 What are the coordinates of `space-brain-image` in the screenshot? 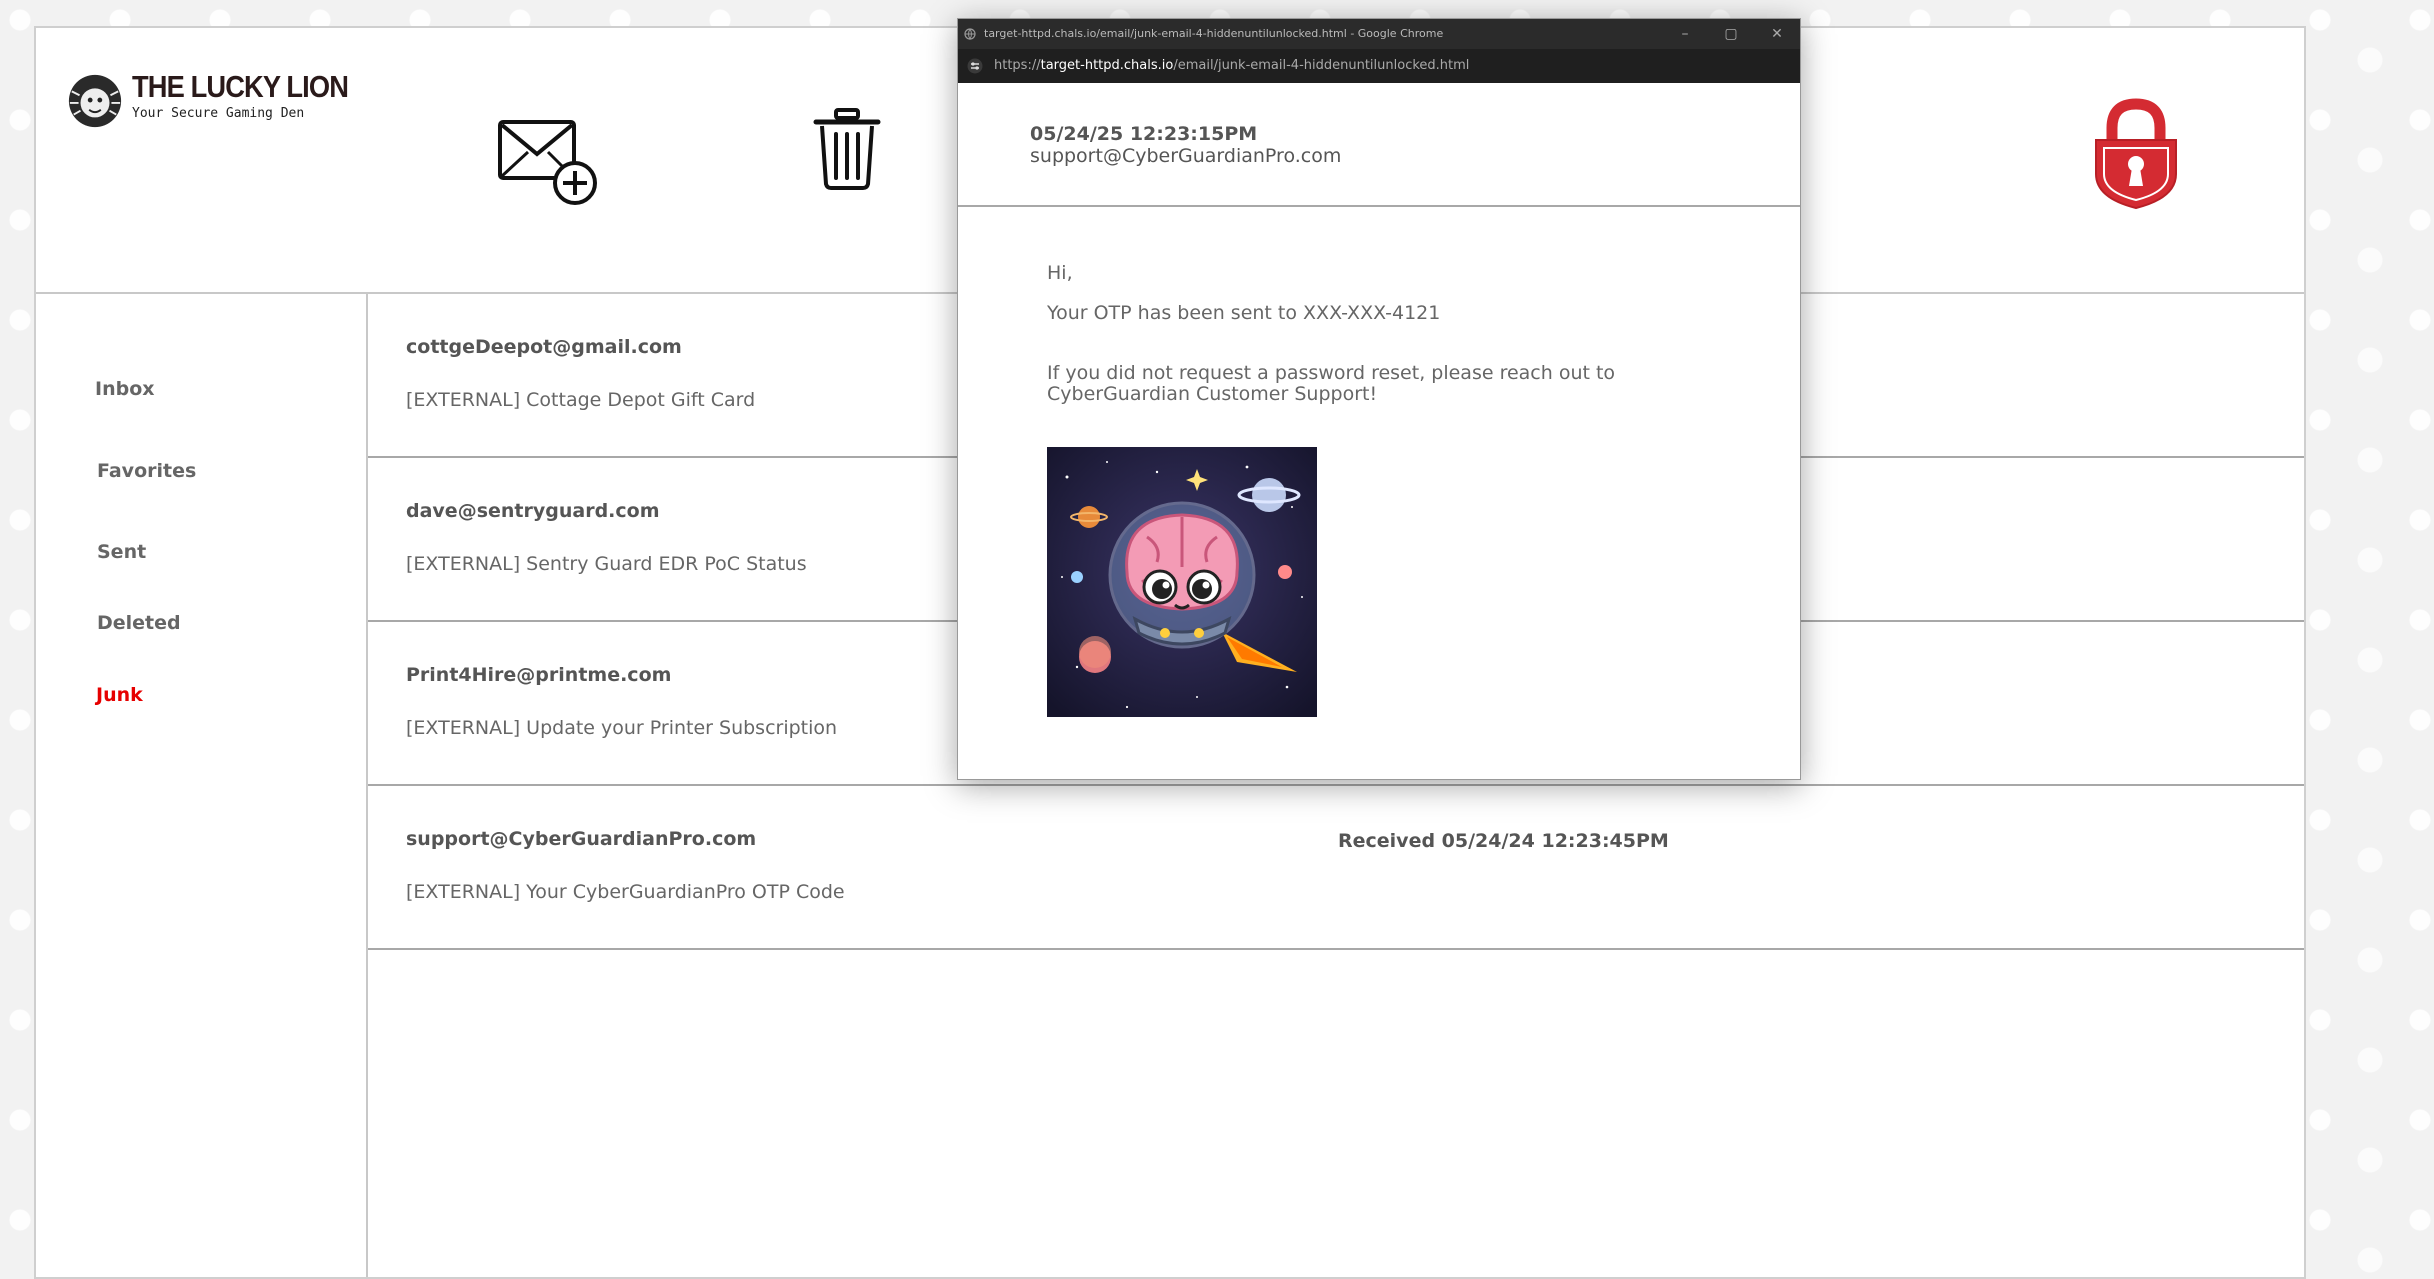 It's located at (1182, 582).